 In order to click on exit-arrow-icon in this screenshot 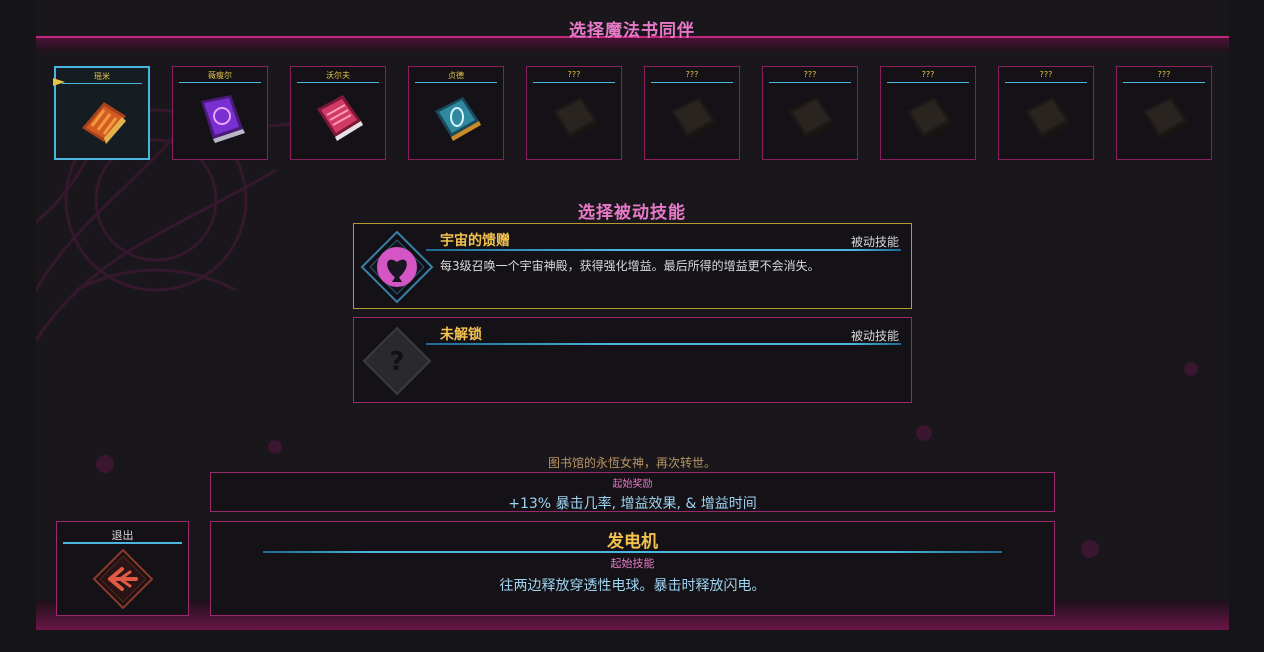, I will do `click(123, 579)`.